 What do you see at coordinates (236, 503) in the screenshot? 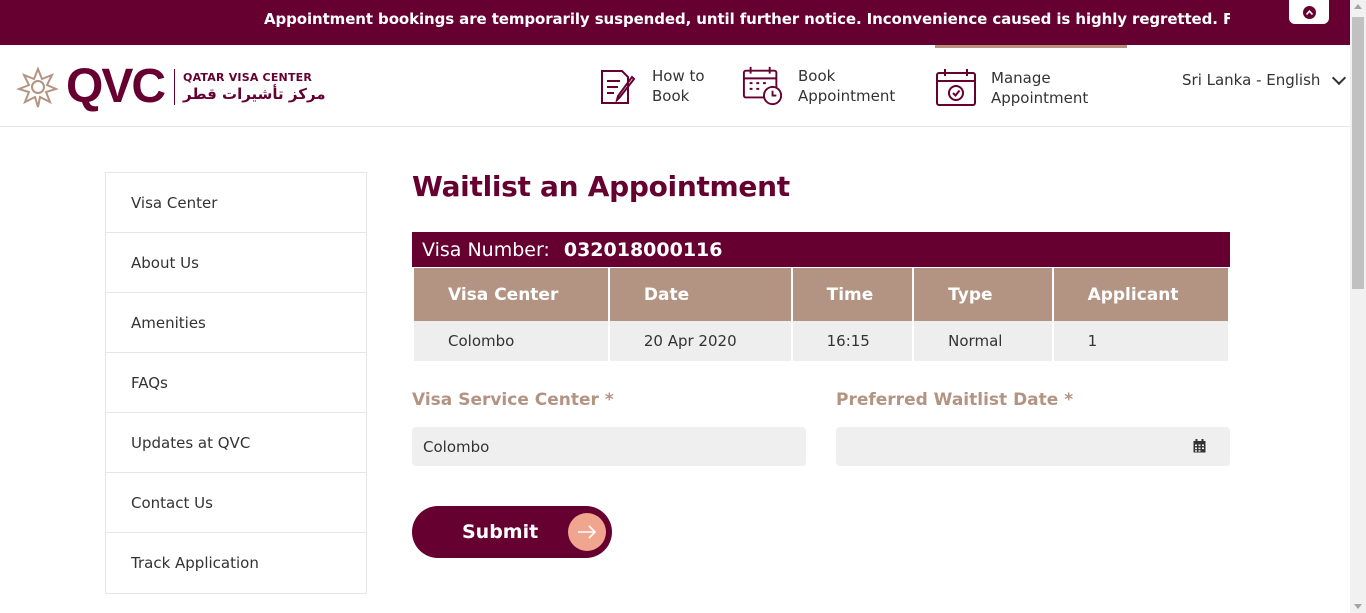
I see `sidebar-item-contact-us: Contact Us` at bounding box center [236, 503].